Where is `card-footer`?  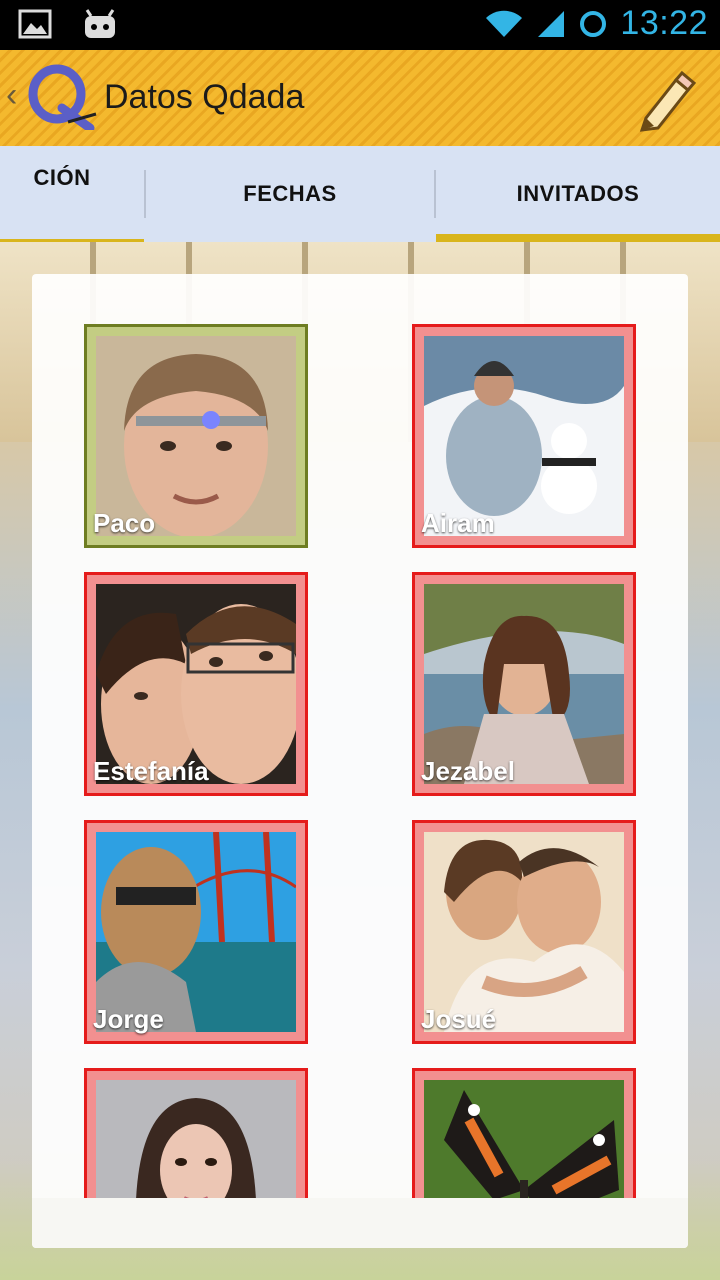
card-footer is located at coordinates (360, 1223).